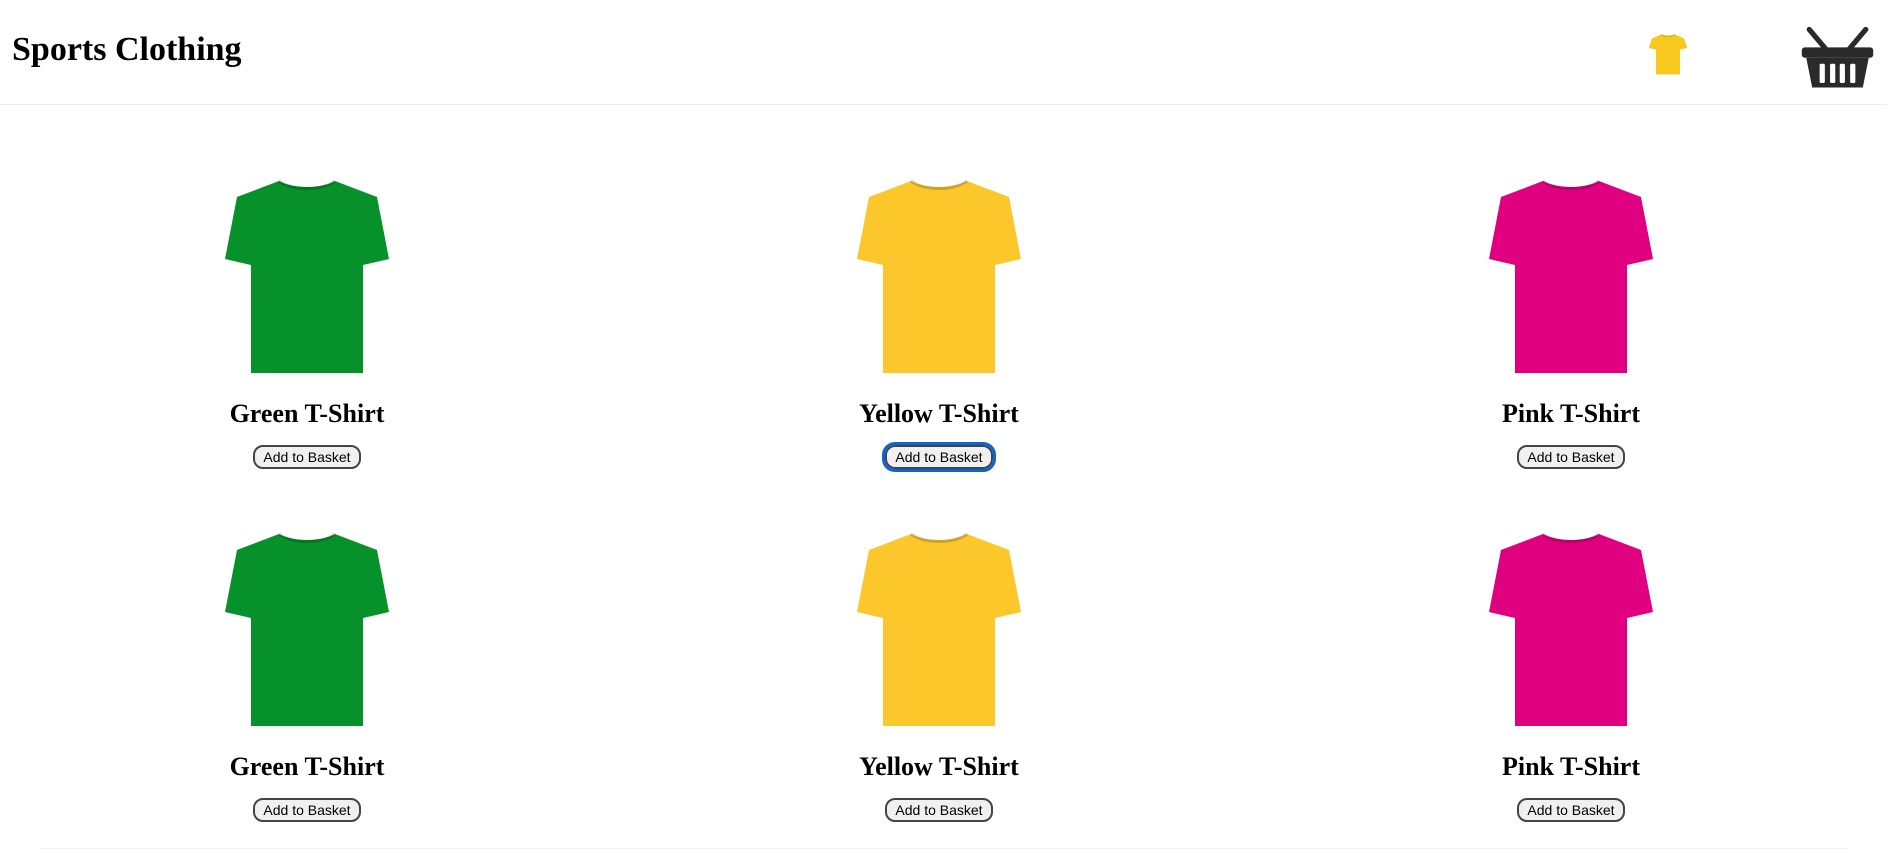 The height and width of the screenshot is (852, 1887). What do you see at coordinates (943, 848) in the screenshot?
I see `divider` at bounding box center [943, 848].